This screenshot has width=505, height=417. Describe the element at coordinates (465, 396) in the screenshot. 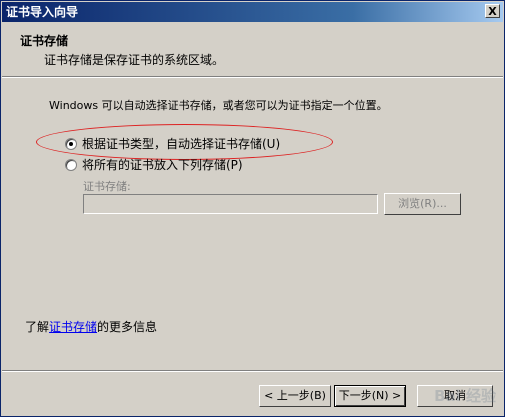

I see `watermark: Bai 经验` at that location.